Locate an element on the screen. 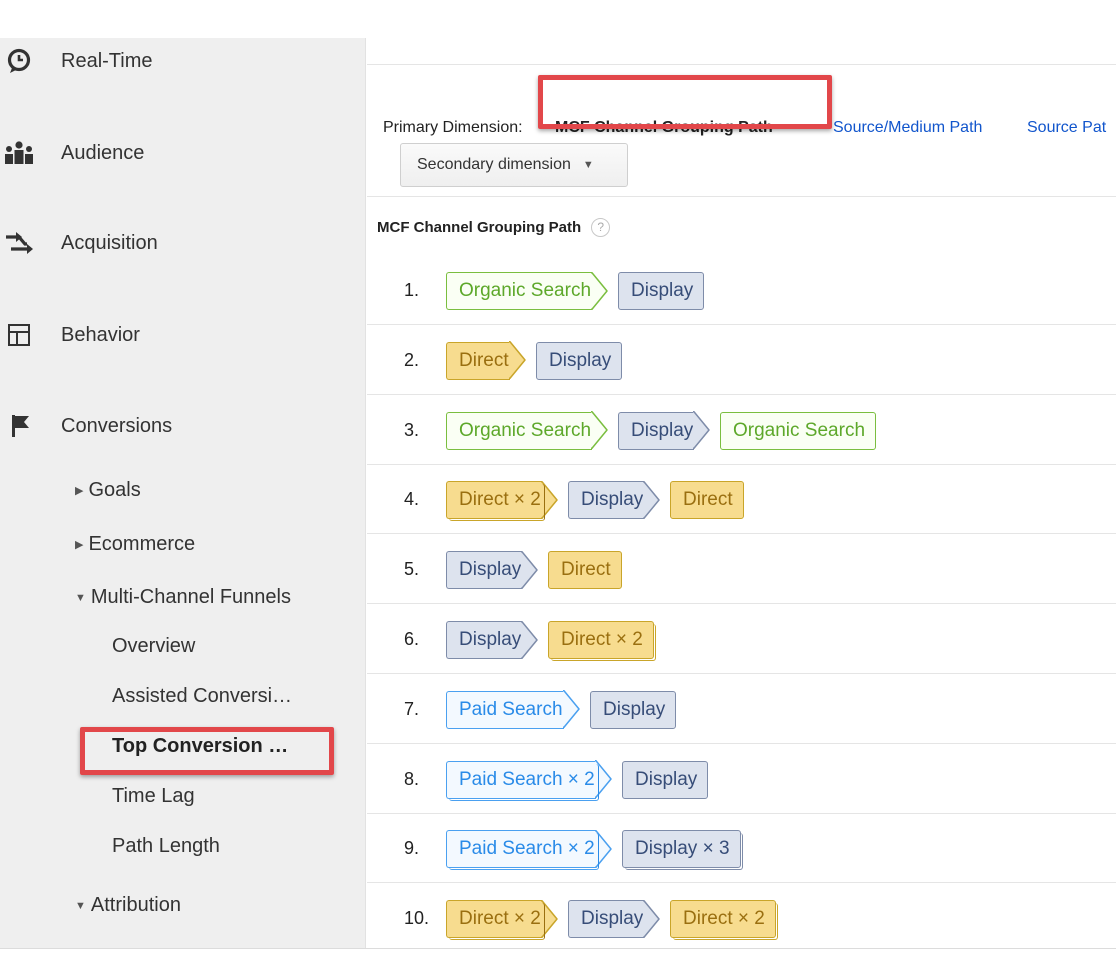  row-number: 1. is located at coordinates (412, 290).